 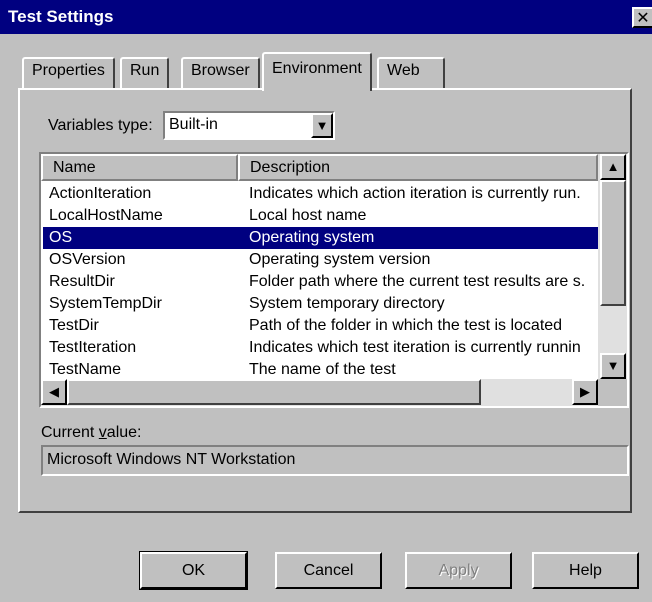 I want to click on tab-environment: Environment, so click(x=317, y=71).